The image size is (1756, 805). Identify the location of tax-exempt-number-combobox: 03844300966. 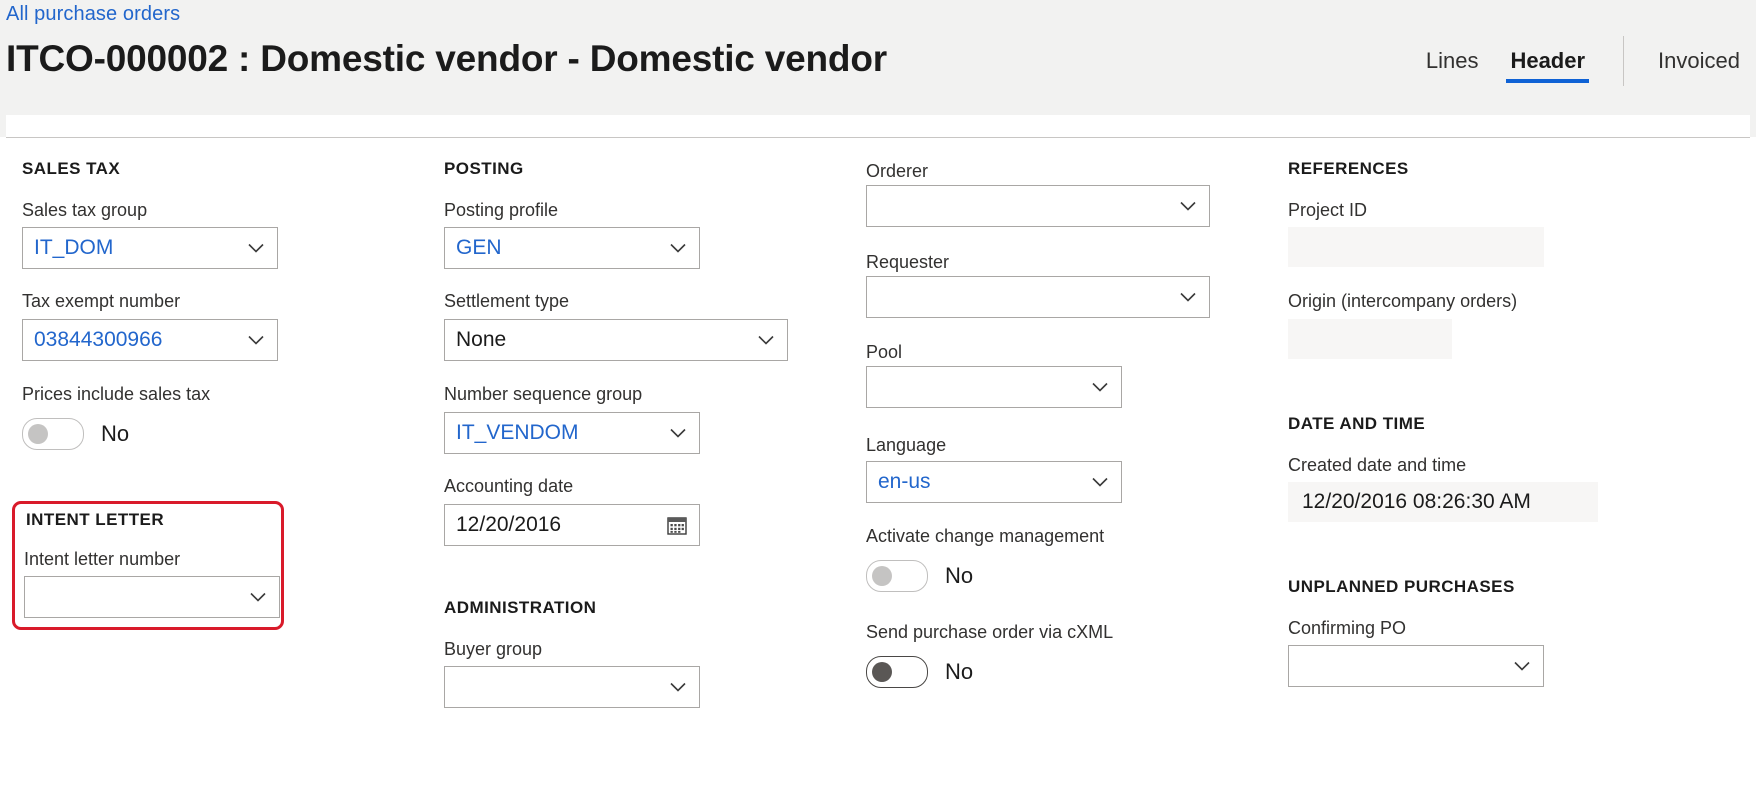
(150, 340).